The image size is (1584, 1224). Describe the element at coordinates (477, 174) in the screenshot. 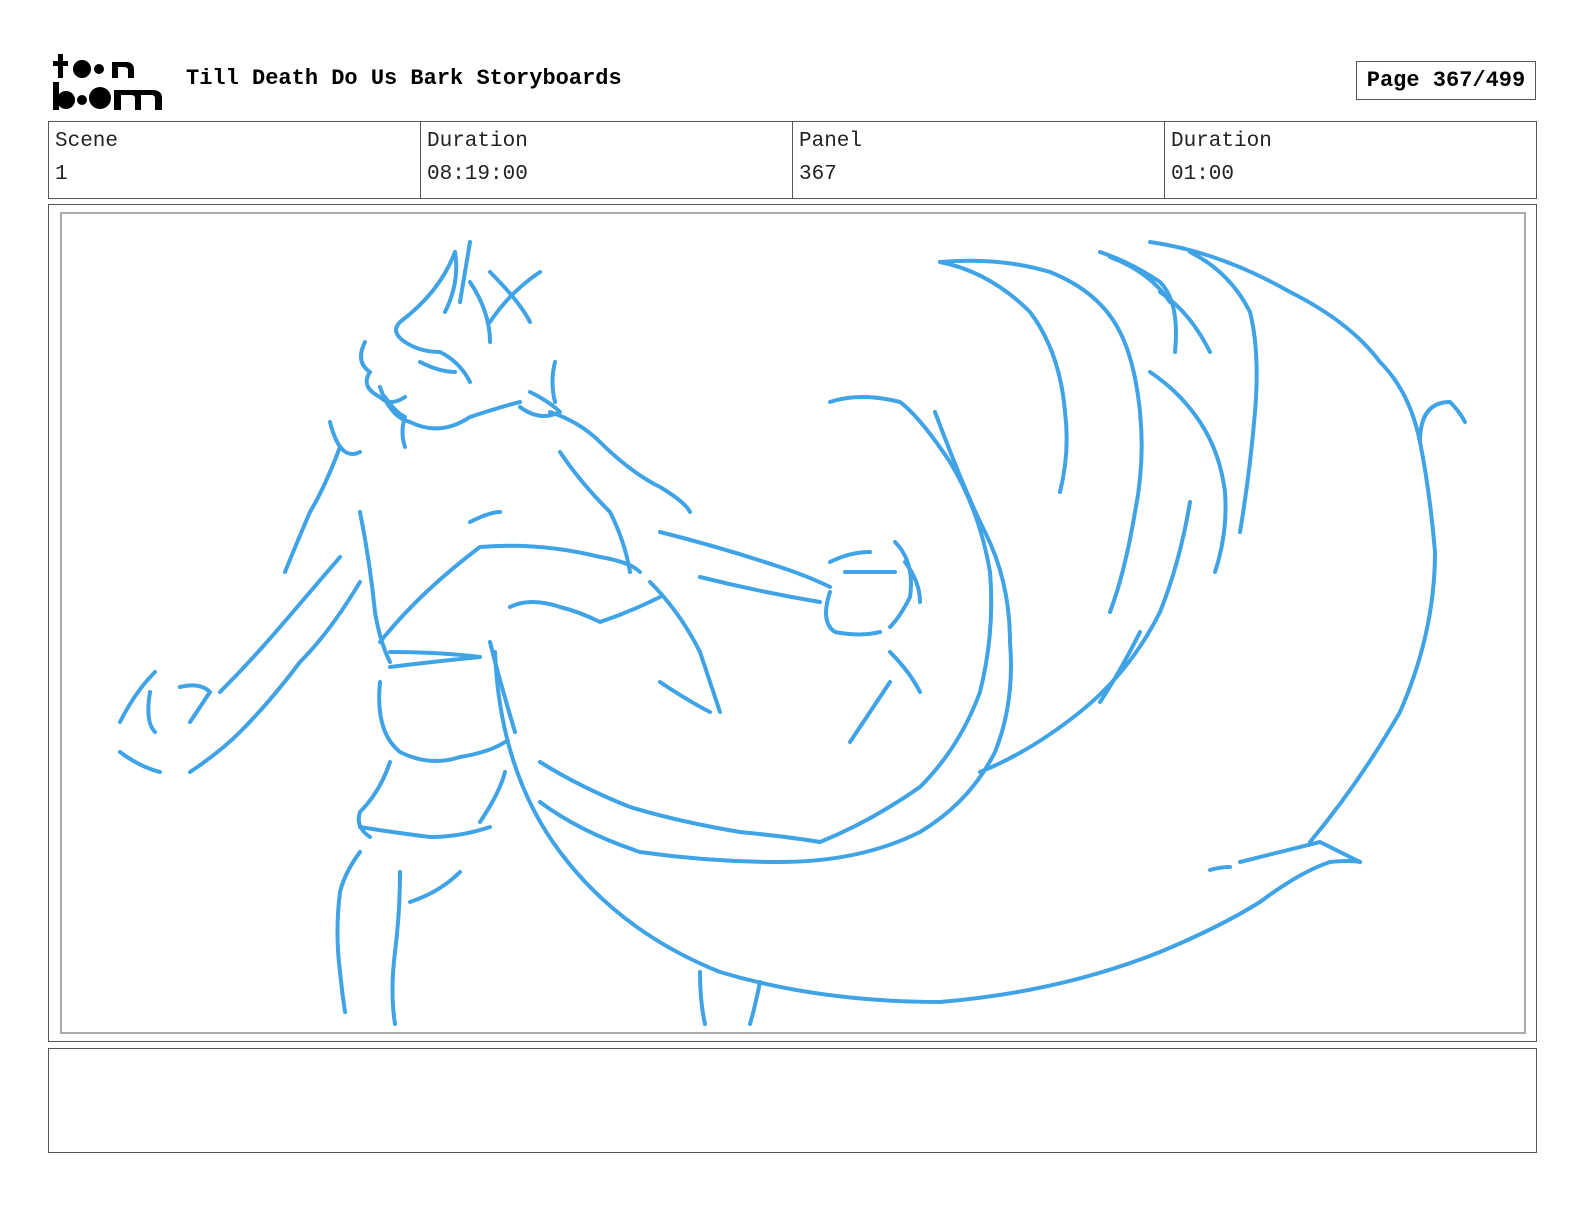

I see `scene-duration-value: 08:19:00` at that location.